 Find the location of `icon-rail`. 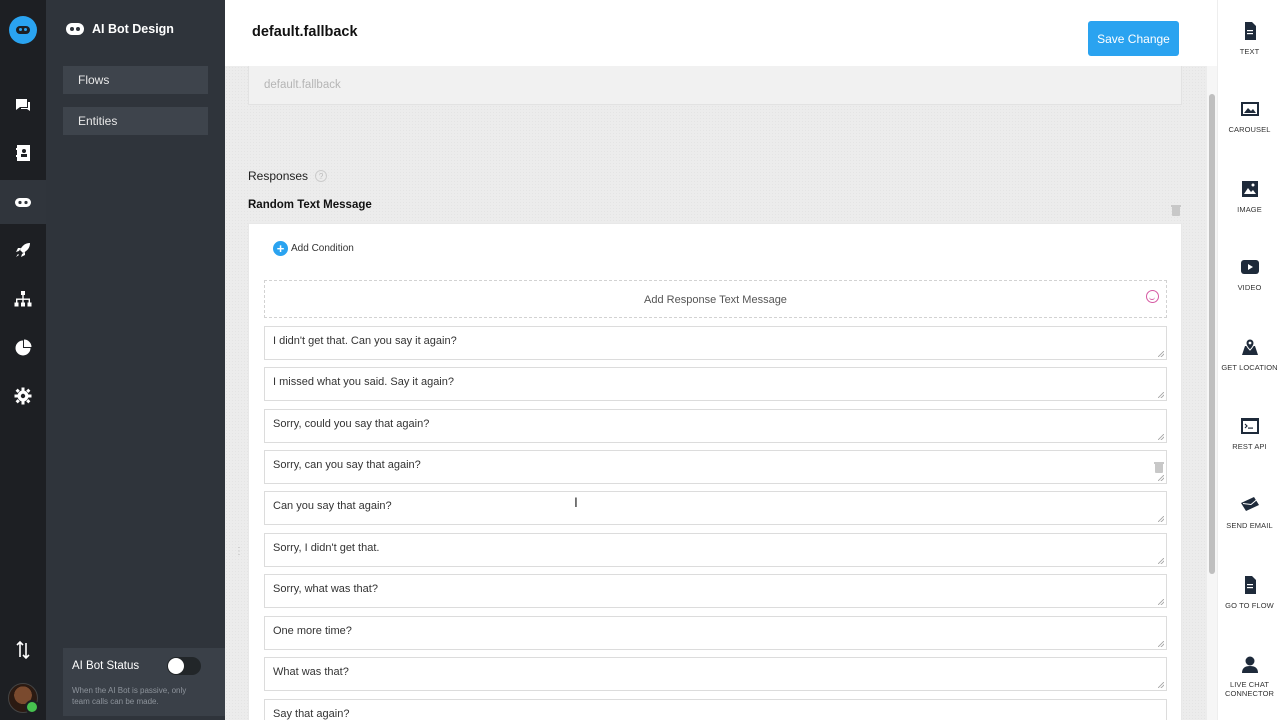

icon-rail is located at coordinates (23, 360).